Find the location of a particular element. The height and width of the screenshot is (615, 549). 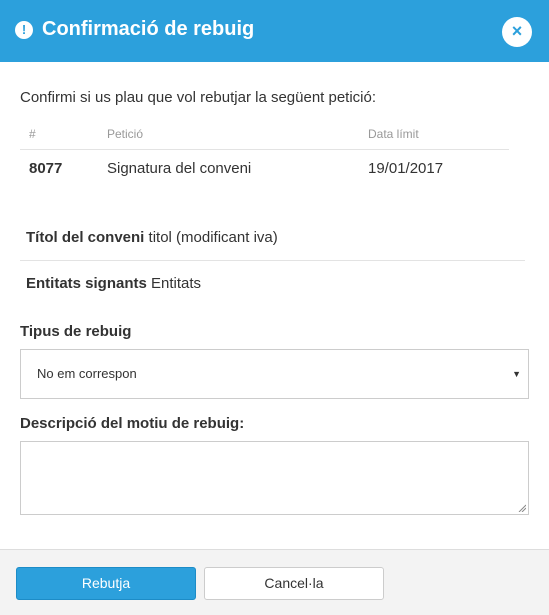

reject-button: Rebutja is located at coordinates (106, 583).